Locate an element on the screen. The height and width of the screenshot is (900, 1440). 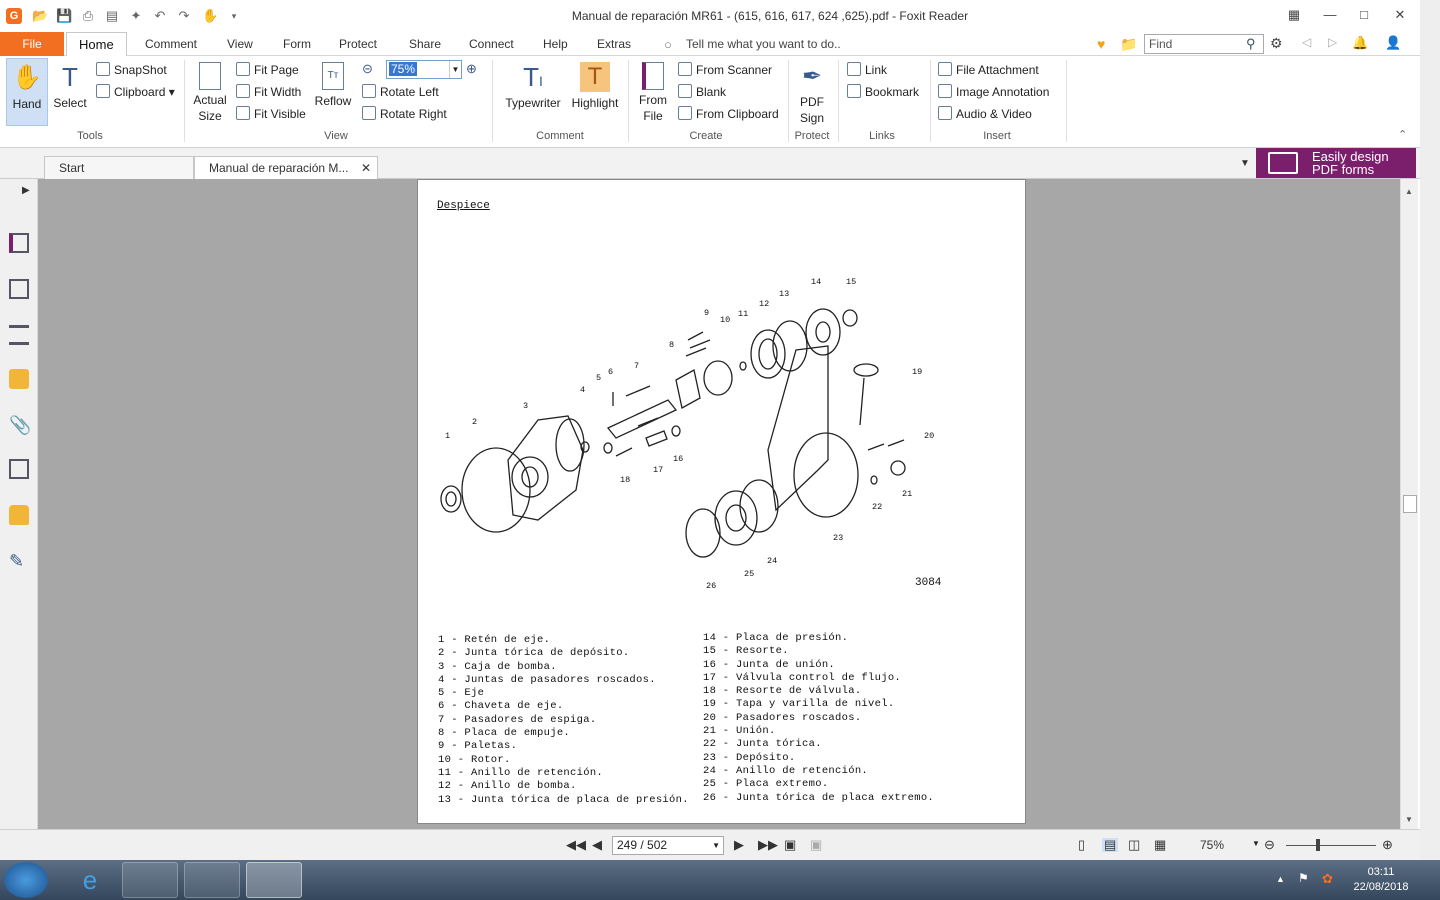
maximize-button: □ is located at coordinates (1364, 15).